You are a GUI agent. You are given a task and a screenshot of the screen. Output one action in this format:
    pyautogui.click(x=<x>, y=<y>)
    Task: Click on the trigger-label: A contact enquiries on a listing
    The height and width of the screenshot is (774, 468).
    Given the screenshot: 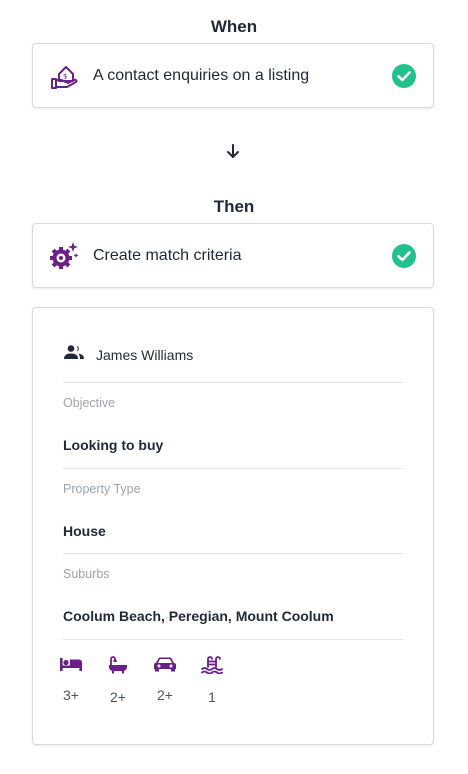 What is the action you would take?
    pyautogui.click(x=201, y=75)
    